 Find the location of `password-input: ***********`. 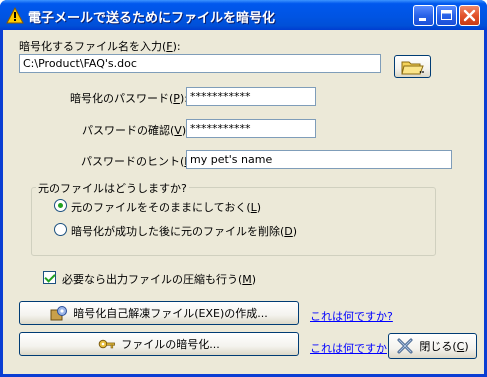

password-input: *********** is located at coordinates (251, 96).